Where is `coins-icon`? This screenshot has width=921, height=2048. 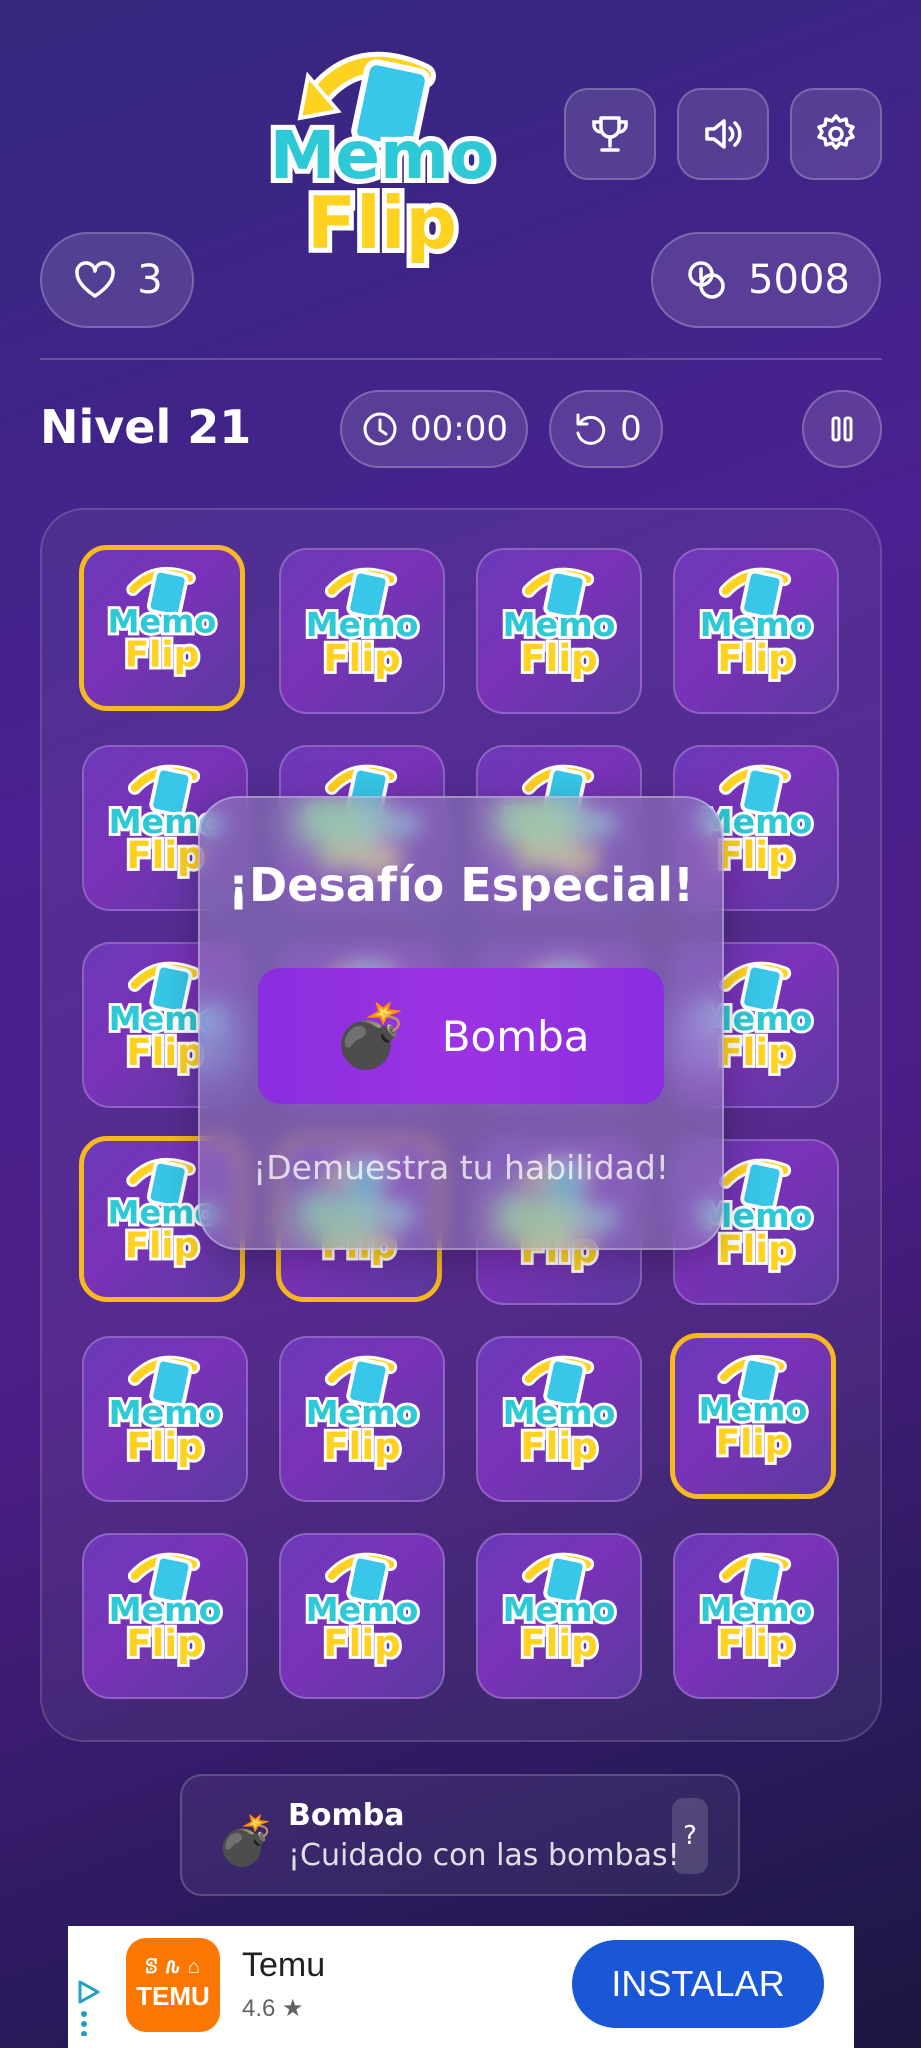
coins-icon is located at coordinates (706, 280).